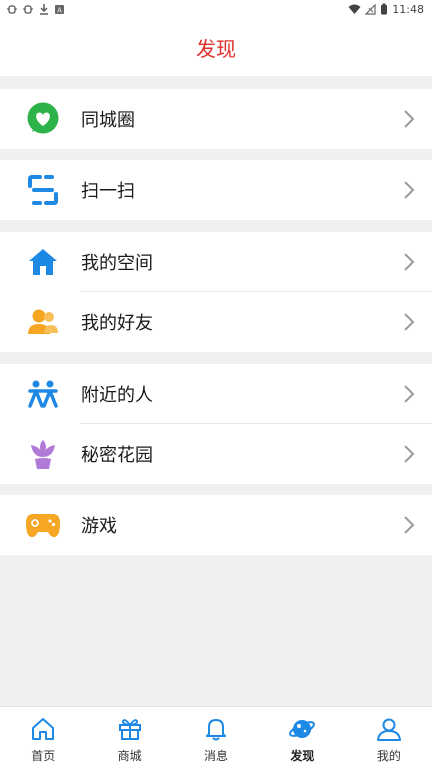 Image resolution: width=432 pixels, height=768 pixels. I want to click on menu-item-label: 我的好友, so click(117, 323).